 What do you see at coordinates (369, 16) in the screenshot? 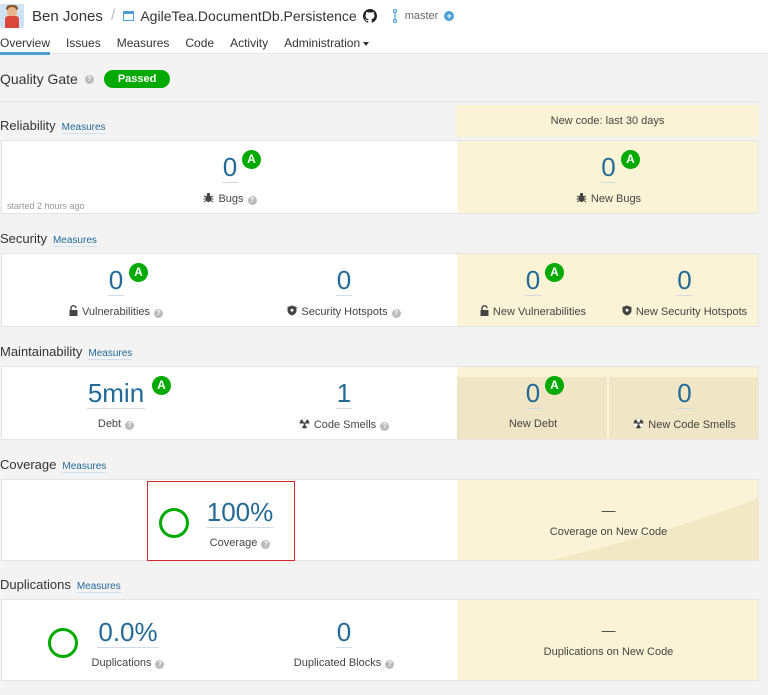
I see `github-icon` at bounding box center [369, 16].